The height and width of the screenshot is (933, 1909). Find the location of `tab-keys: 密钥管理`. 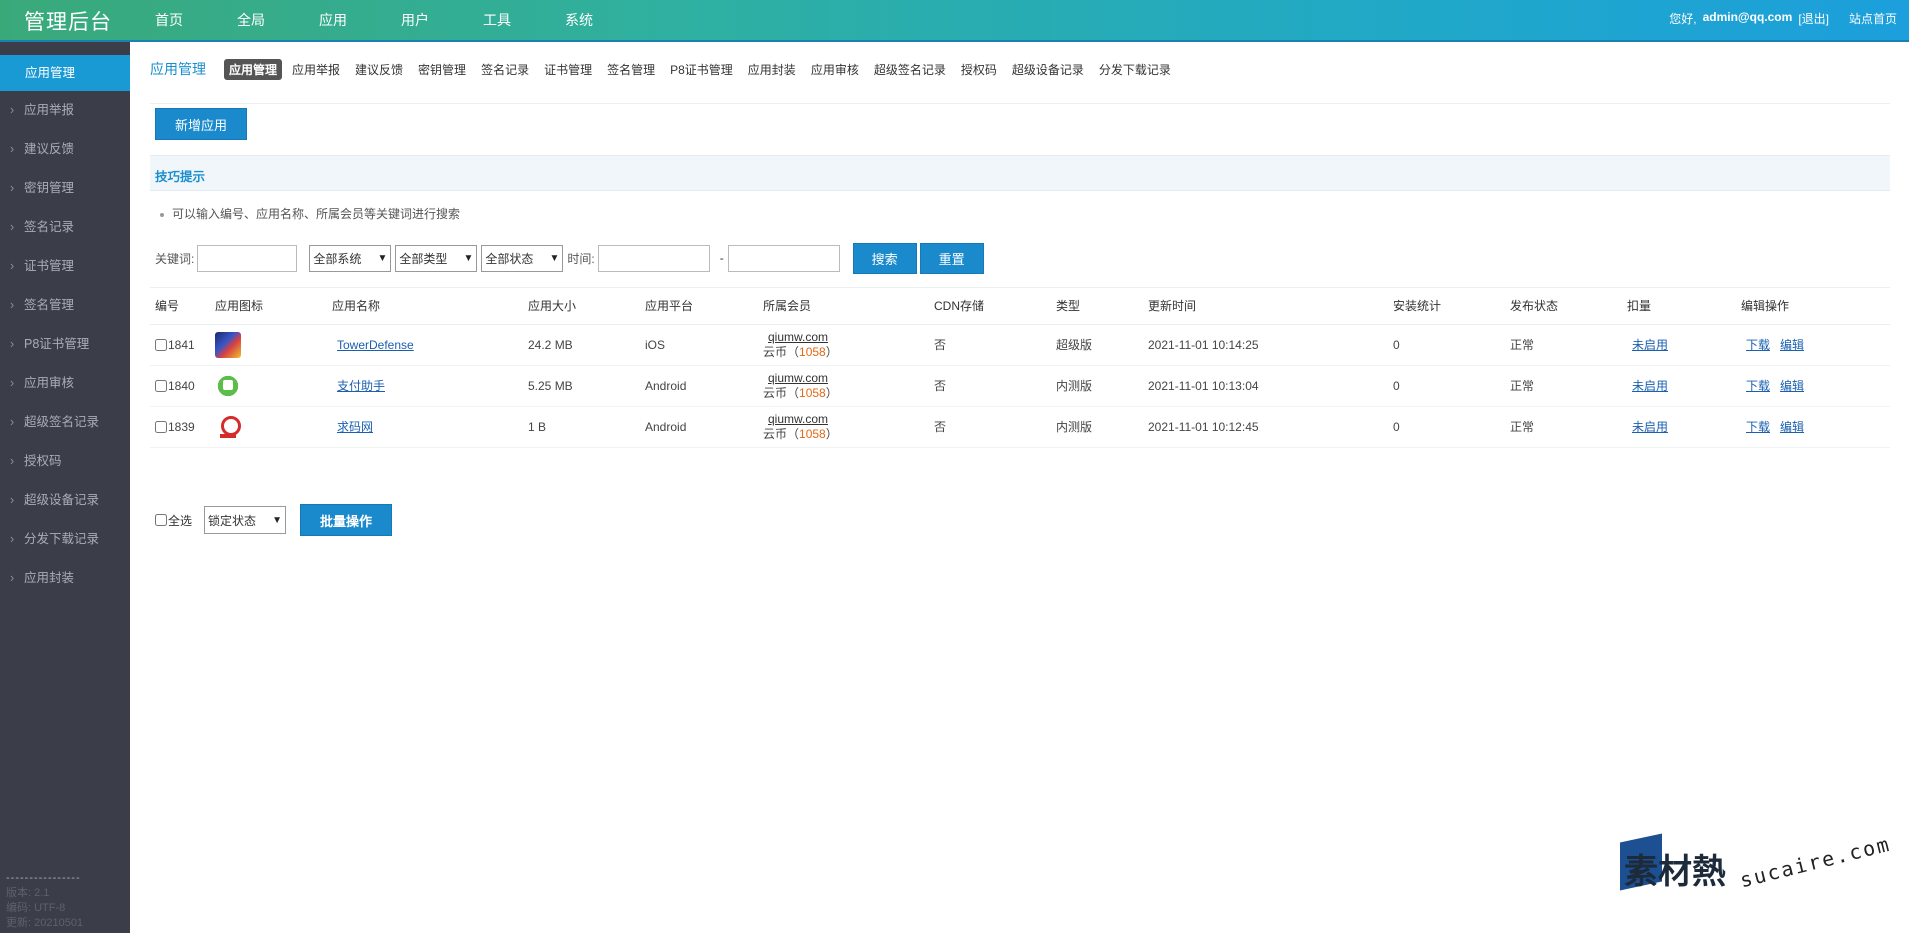

tab-keys: 密钥管理 is located at coordinates (442, 69).